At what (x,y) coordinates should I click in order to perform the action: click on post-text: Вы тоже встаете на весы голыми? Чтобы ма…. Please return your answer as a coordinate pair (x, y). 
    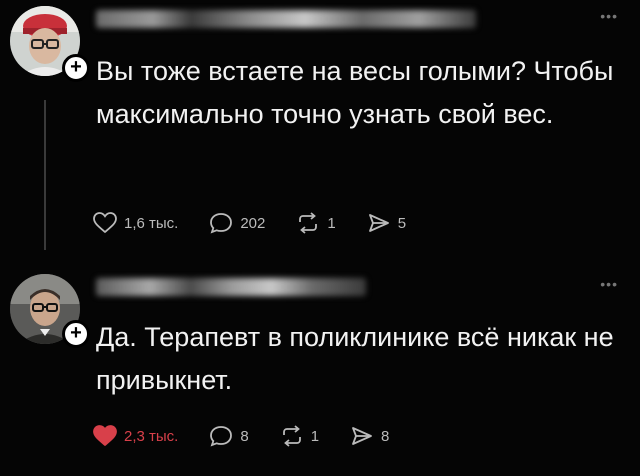
    Looking at the image, I should click on (355, 92).